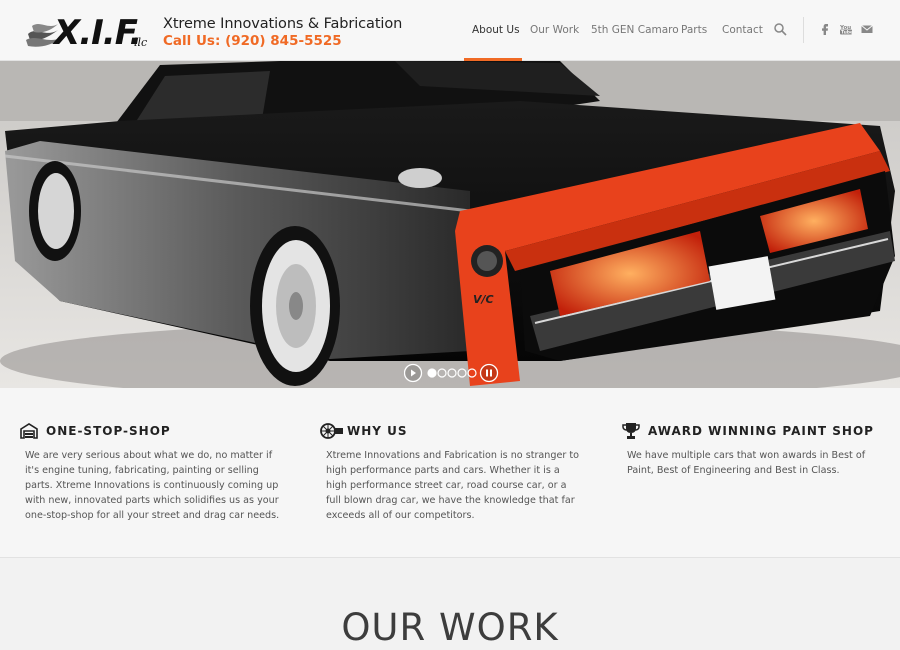 The width and height of the screenshot is (900, 650). Describe the element at coordinates (252, 41) in the screenshot. I see `phone-number: Call Us: (920) 845-5525` at that location.